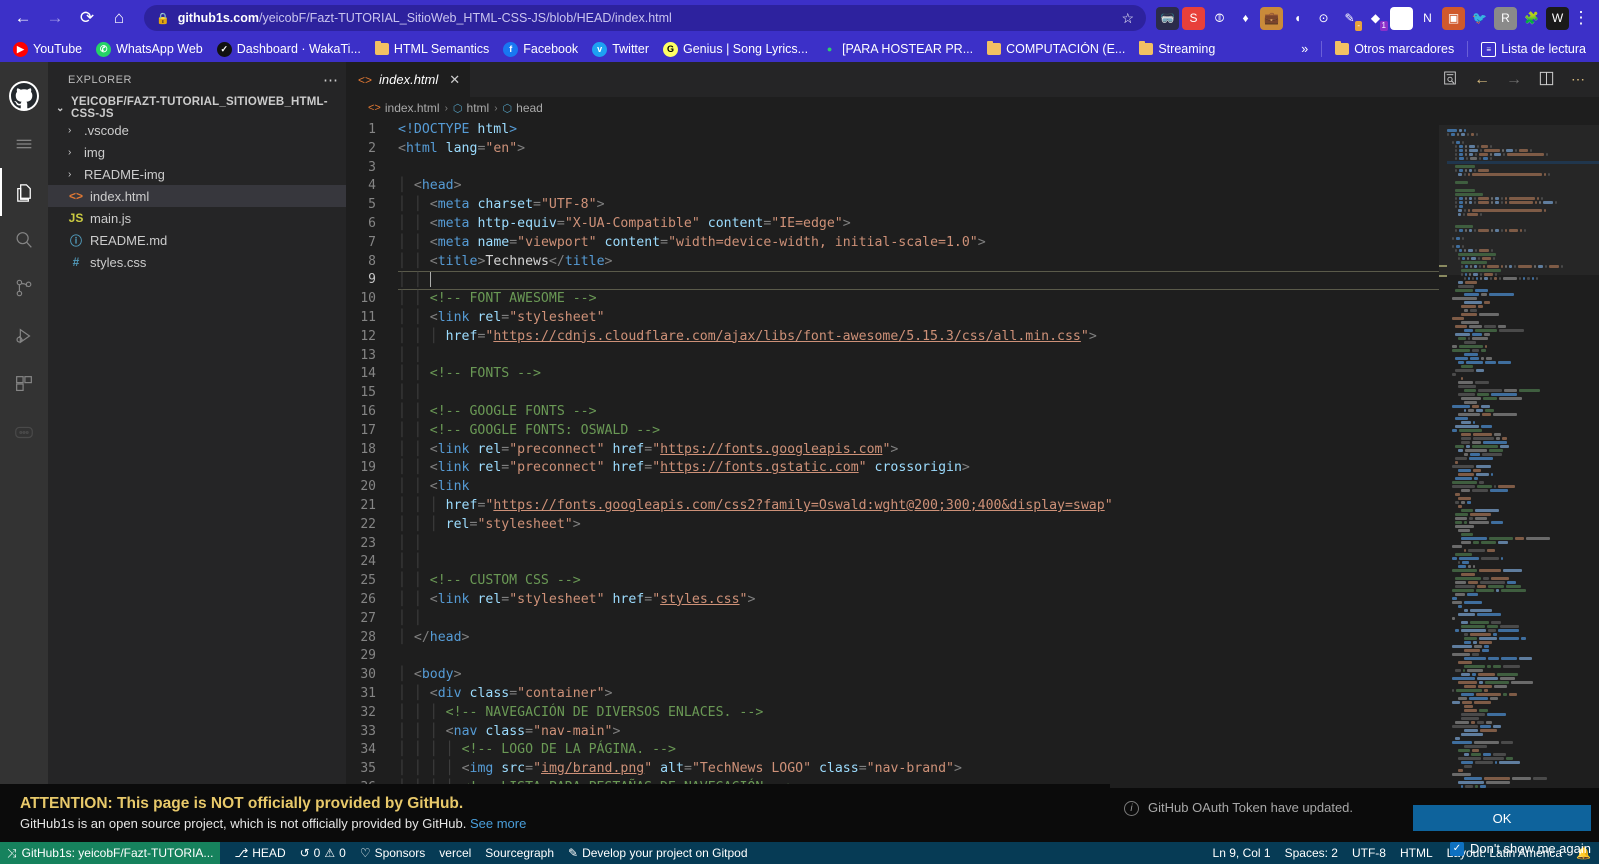 The width and height of the screenshot is (1599, 864). What do you see at coordinates (24, 192) in the screenshot?
I see `explorer-icon` at bounding box center [24, 192].